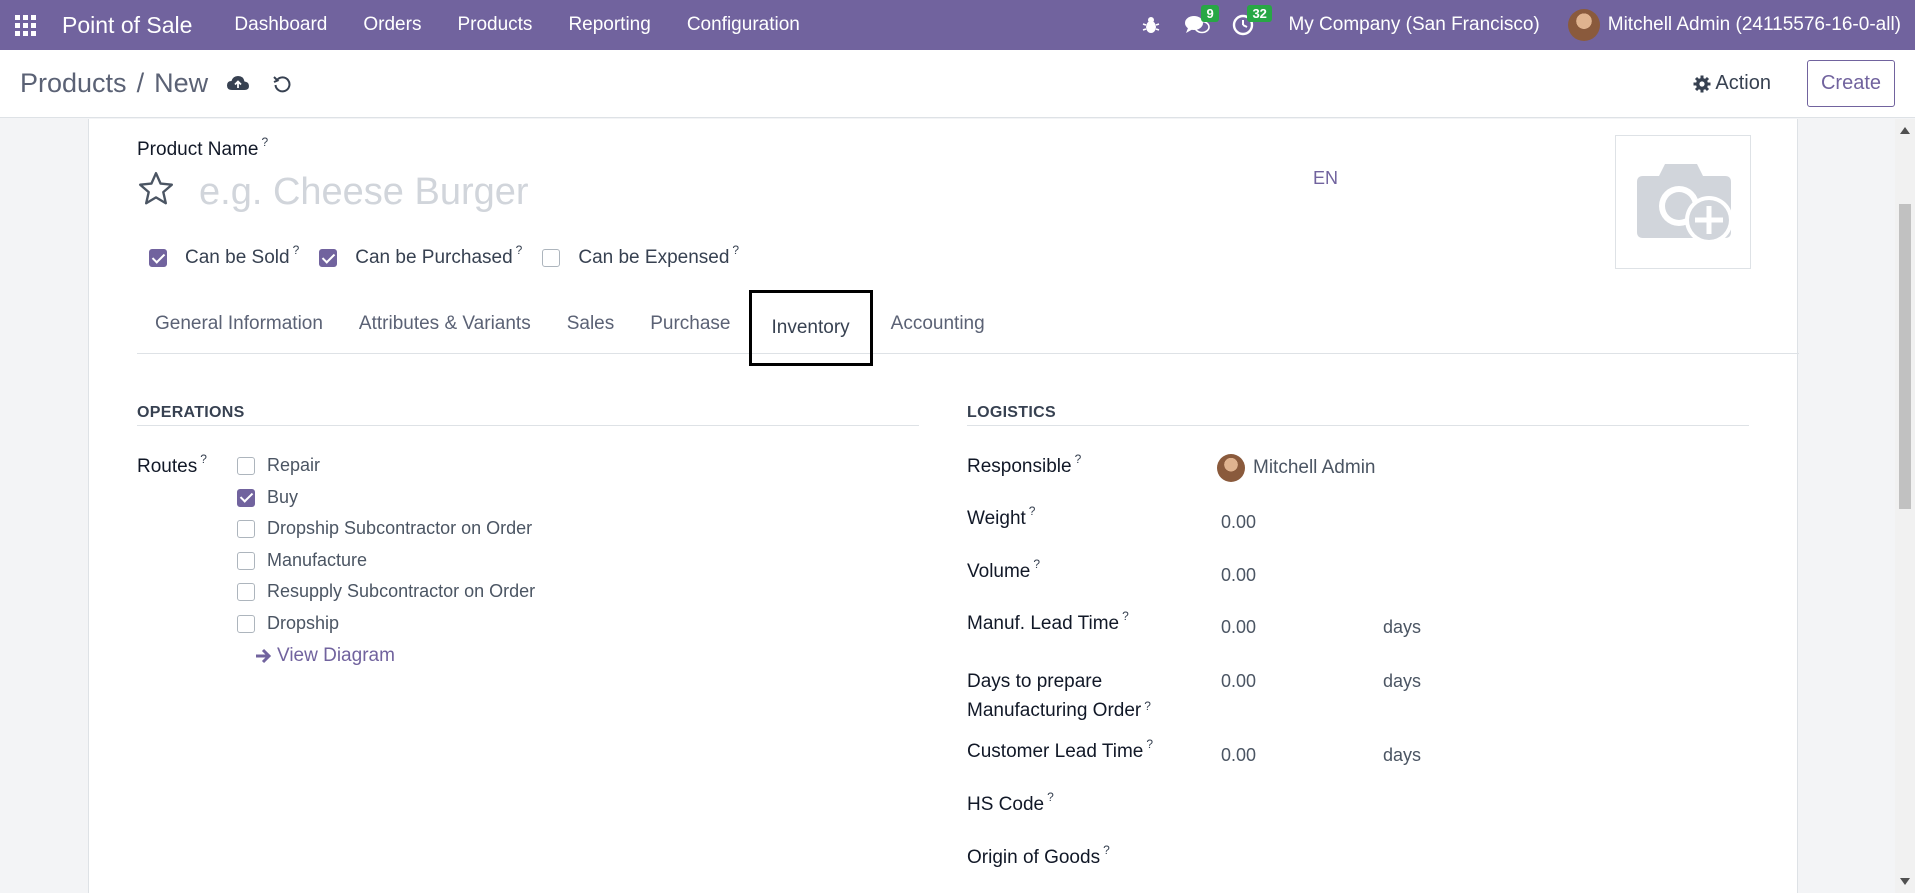 The height and width of the screenshot is (893, 1915). I want to click on origin-of-goods-label: Origin of Goods?, so click(1038, 855).